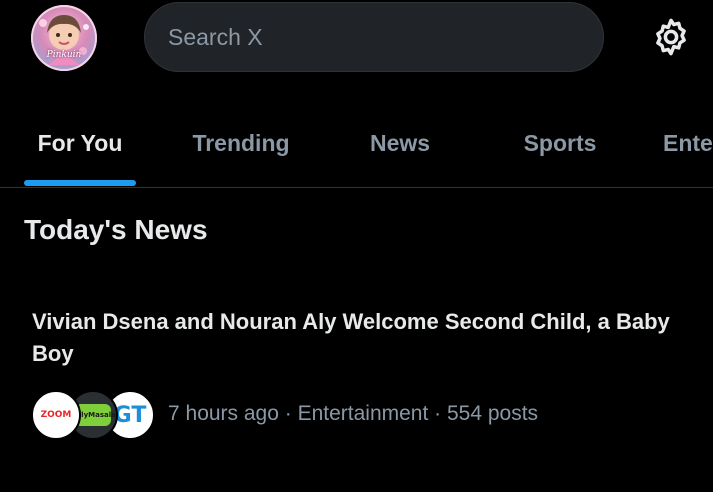 The width and height of the screenshot is (713, 492). I want to click on avatar-image, so click(64, 40).